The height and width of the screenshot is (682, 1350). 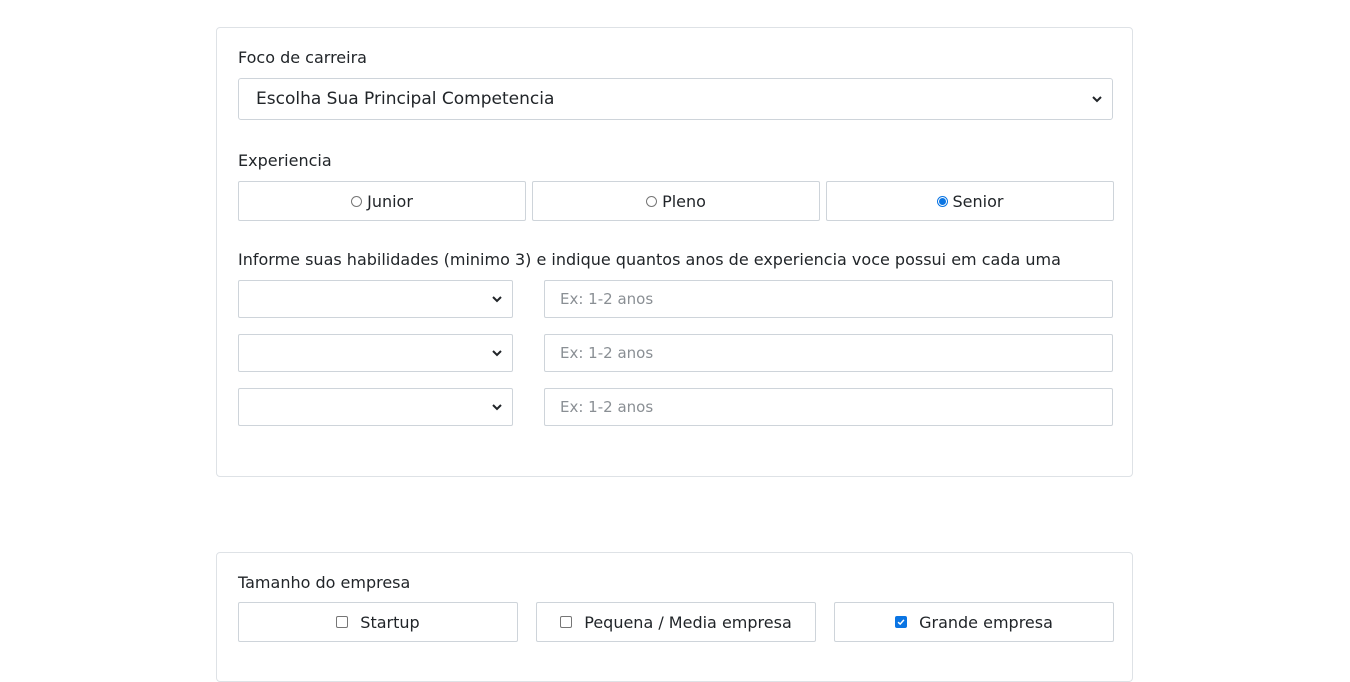 What do you see at coordinates (342, 622) in the screenshot?
I see `checkbox-startup` at bounding box center [342, 622].